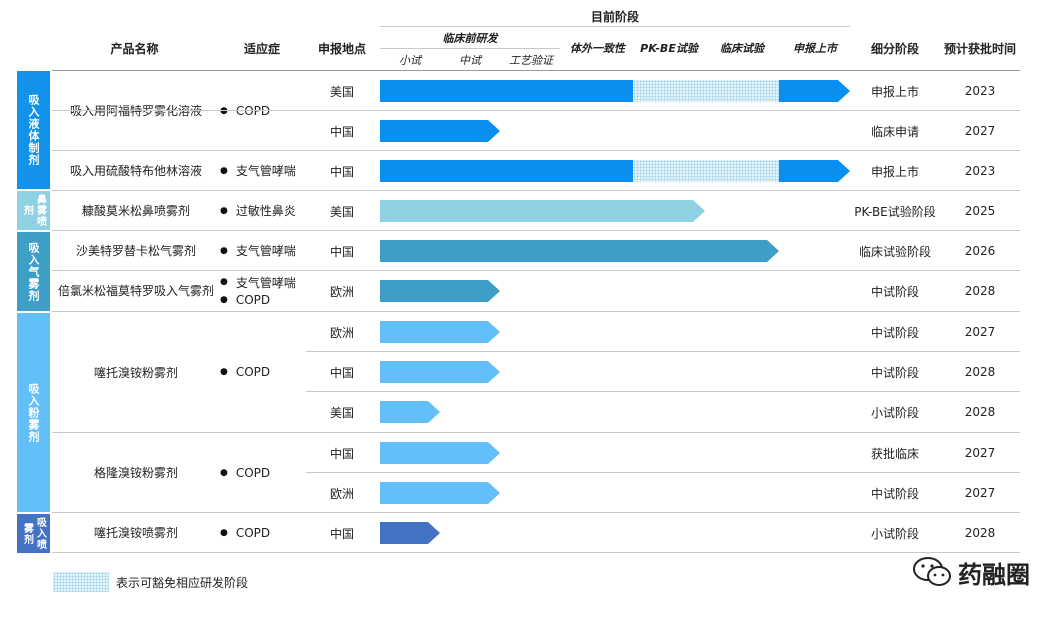  I want to click on category-aerosol-label: 吸入气雾剂, so click(33, 271).